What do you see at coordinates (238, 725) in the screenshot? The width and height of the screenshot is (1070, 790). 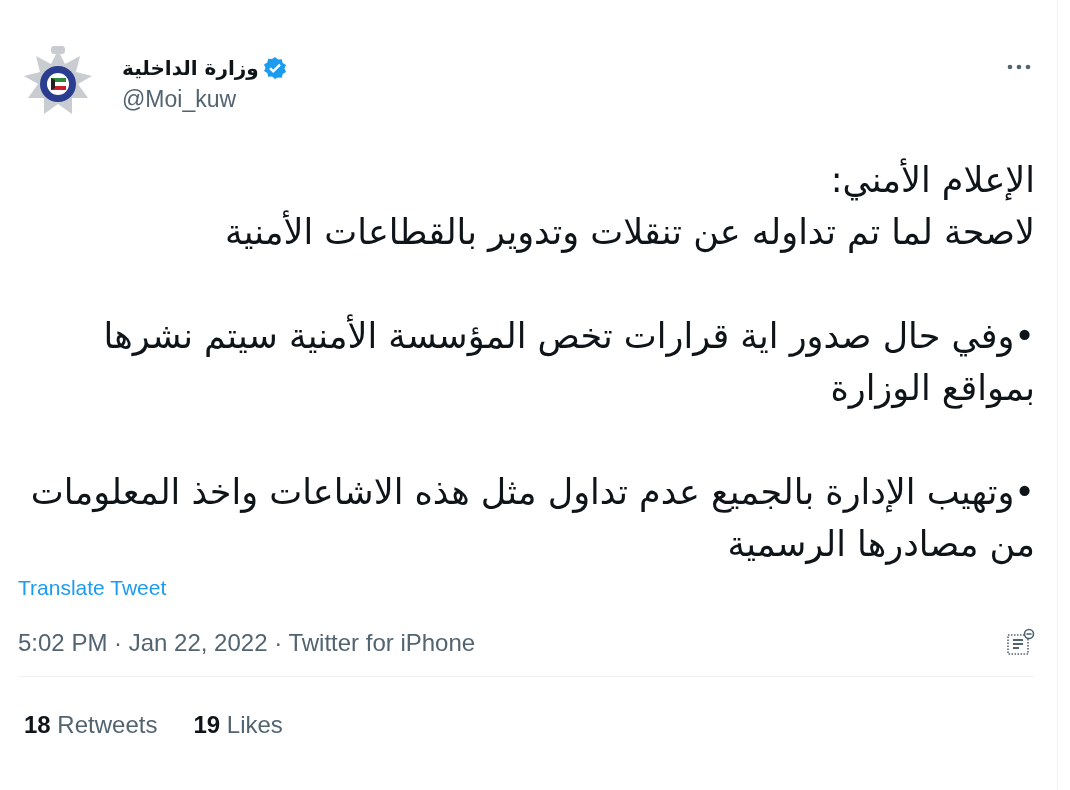 I see `likes-link: 19 Likes` at bounding box center [238, 725].